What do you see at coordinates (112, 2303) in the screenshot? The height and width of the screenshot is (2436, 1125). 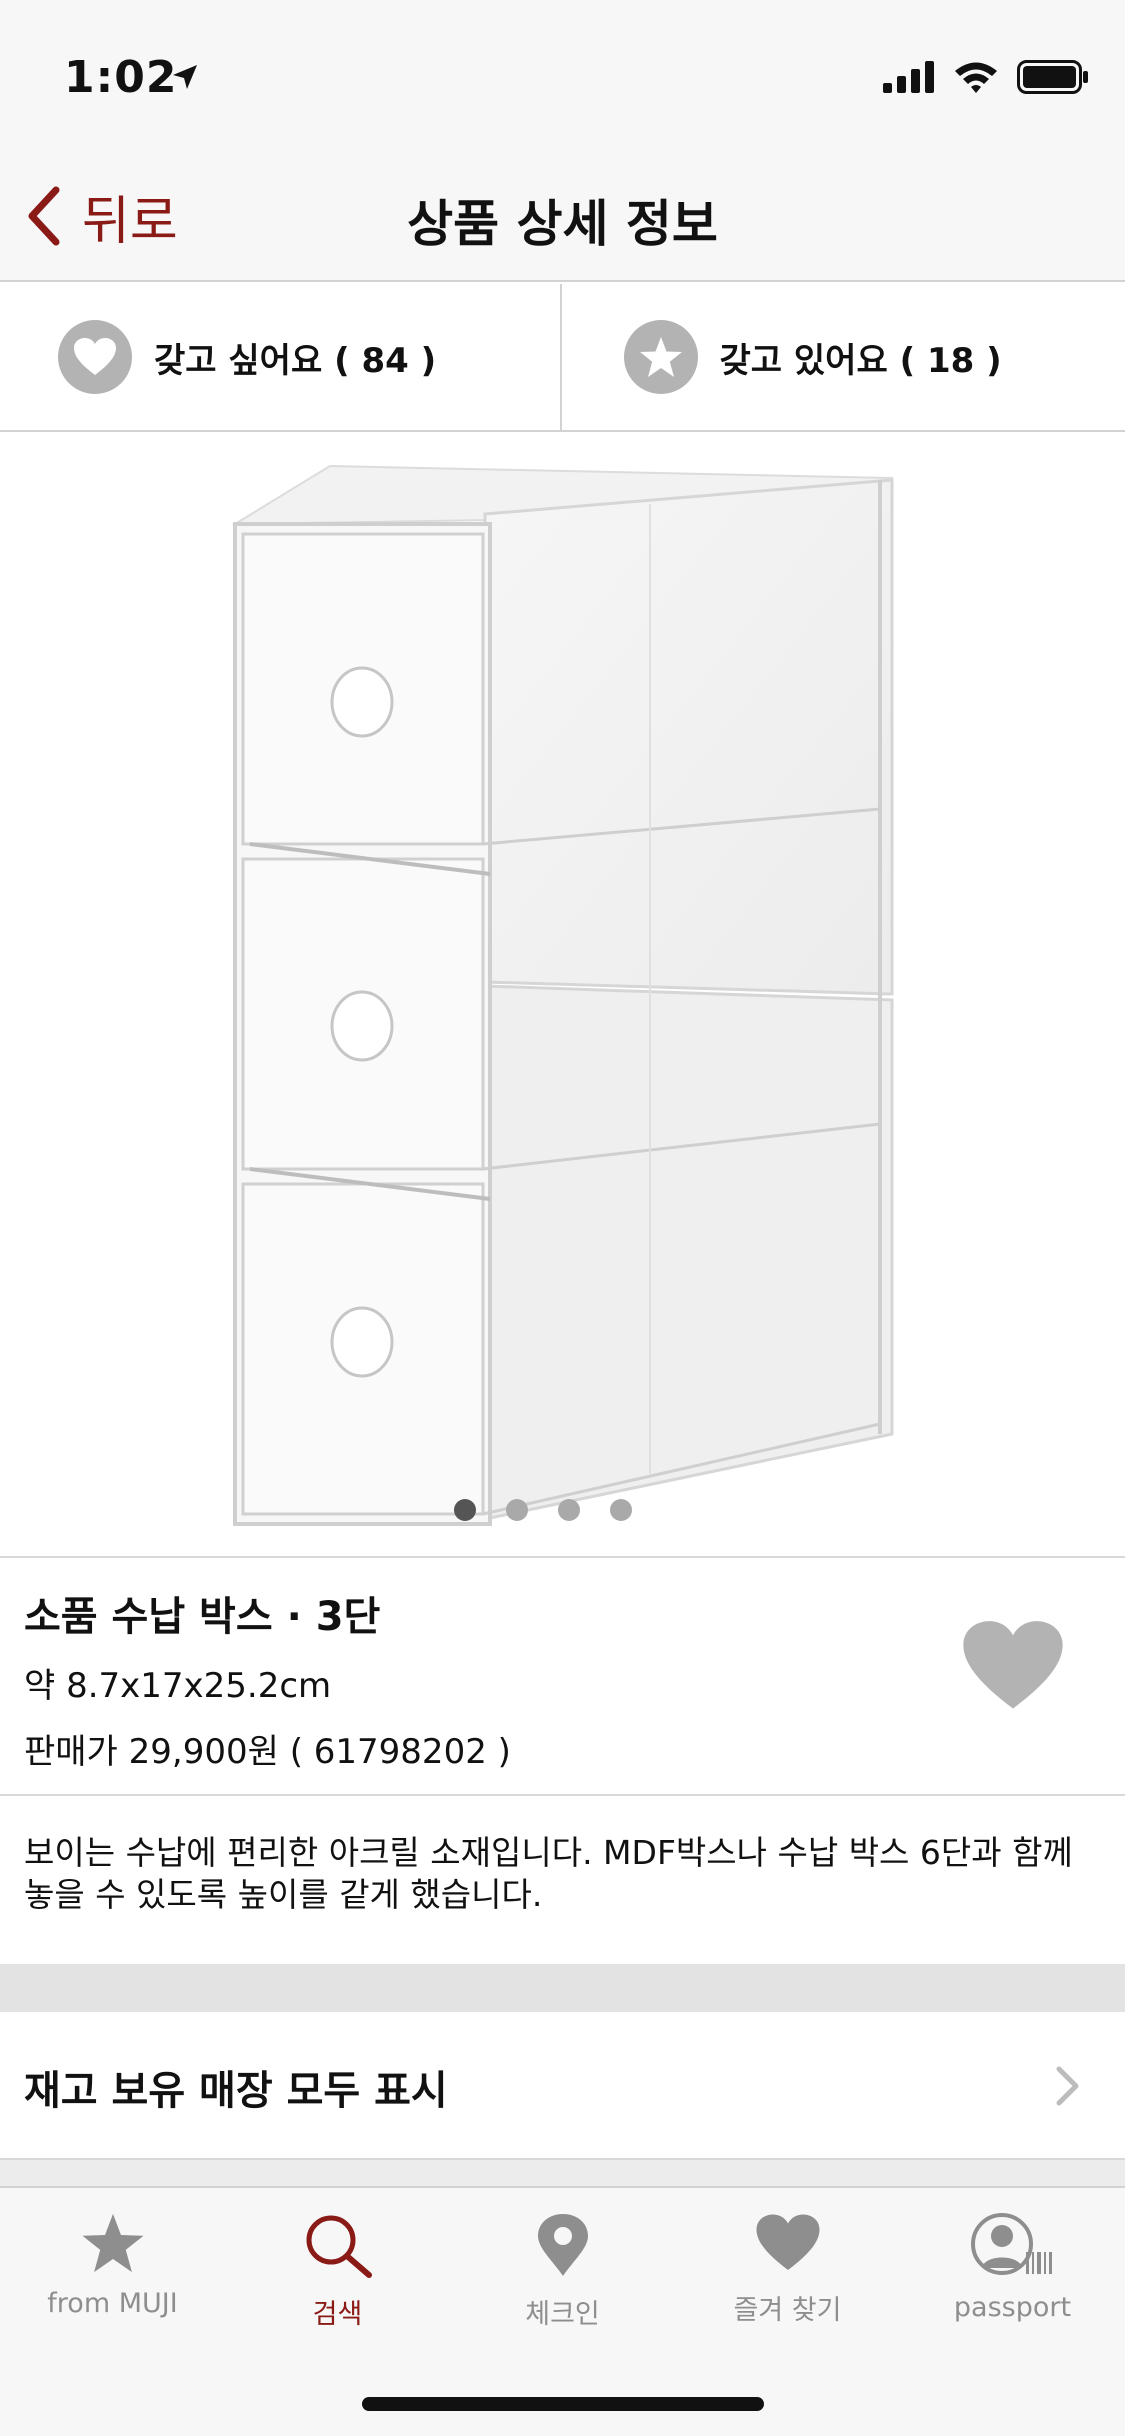 I see `tab-label: from MUJI` at bounding box center [112, 2303].